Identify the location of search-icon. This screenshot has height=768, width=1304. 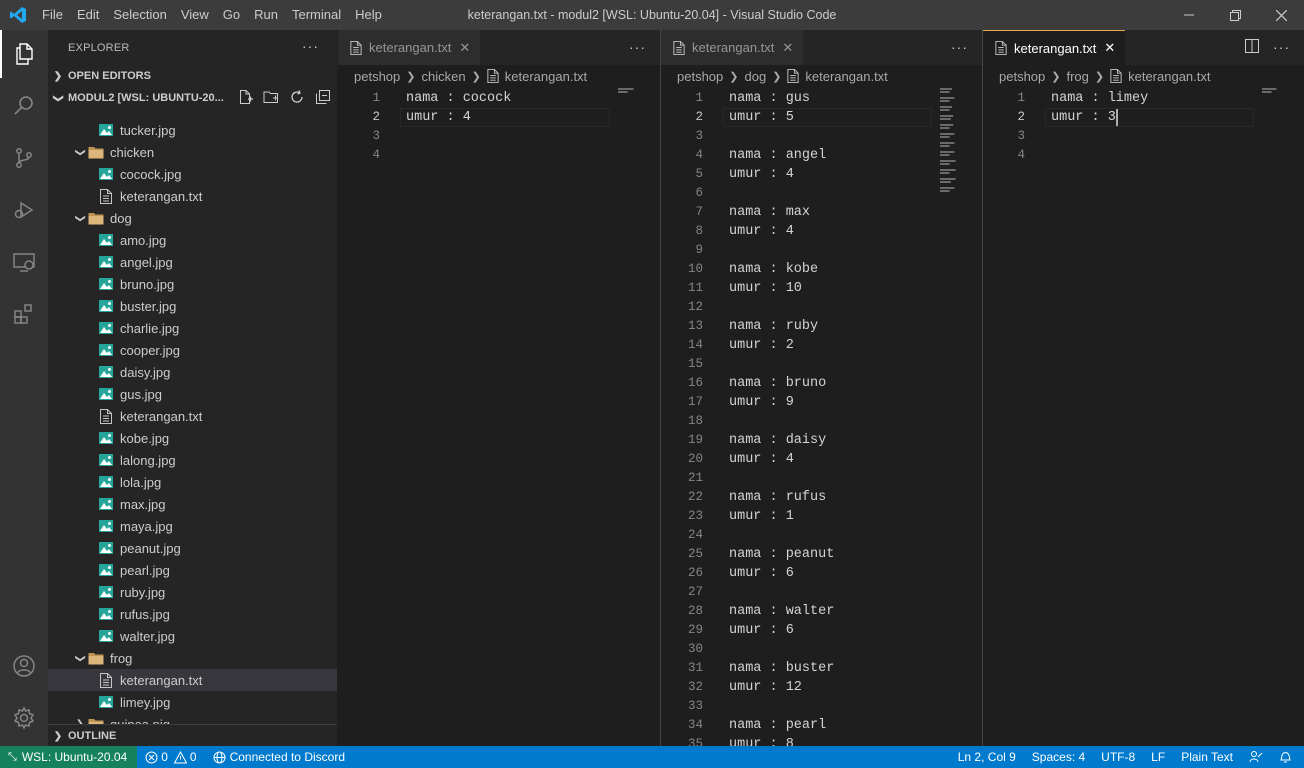
(24, 106).